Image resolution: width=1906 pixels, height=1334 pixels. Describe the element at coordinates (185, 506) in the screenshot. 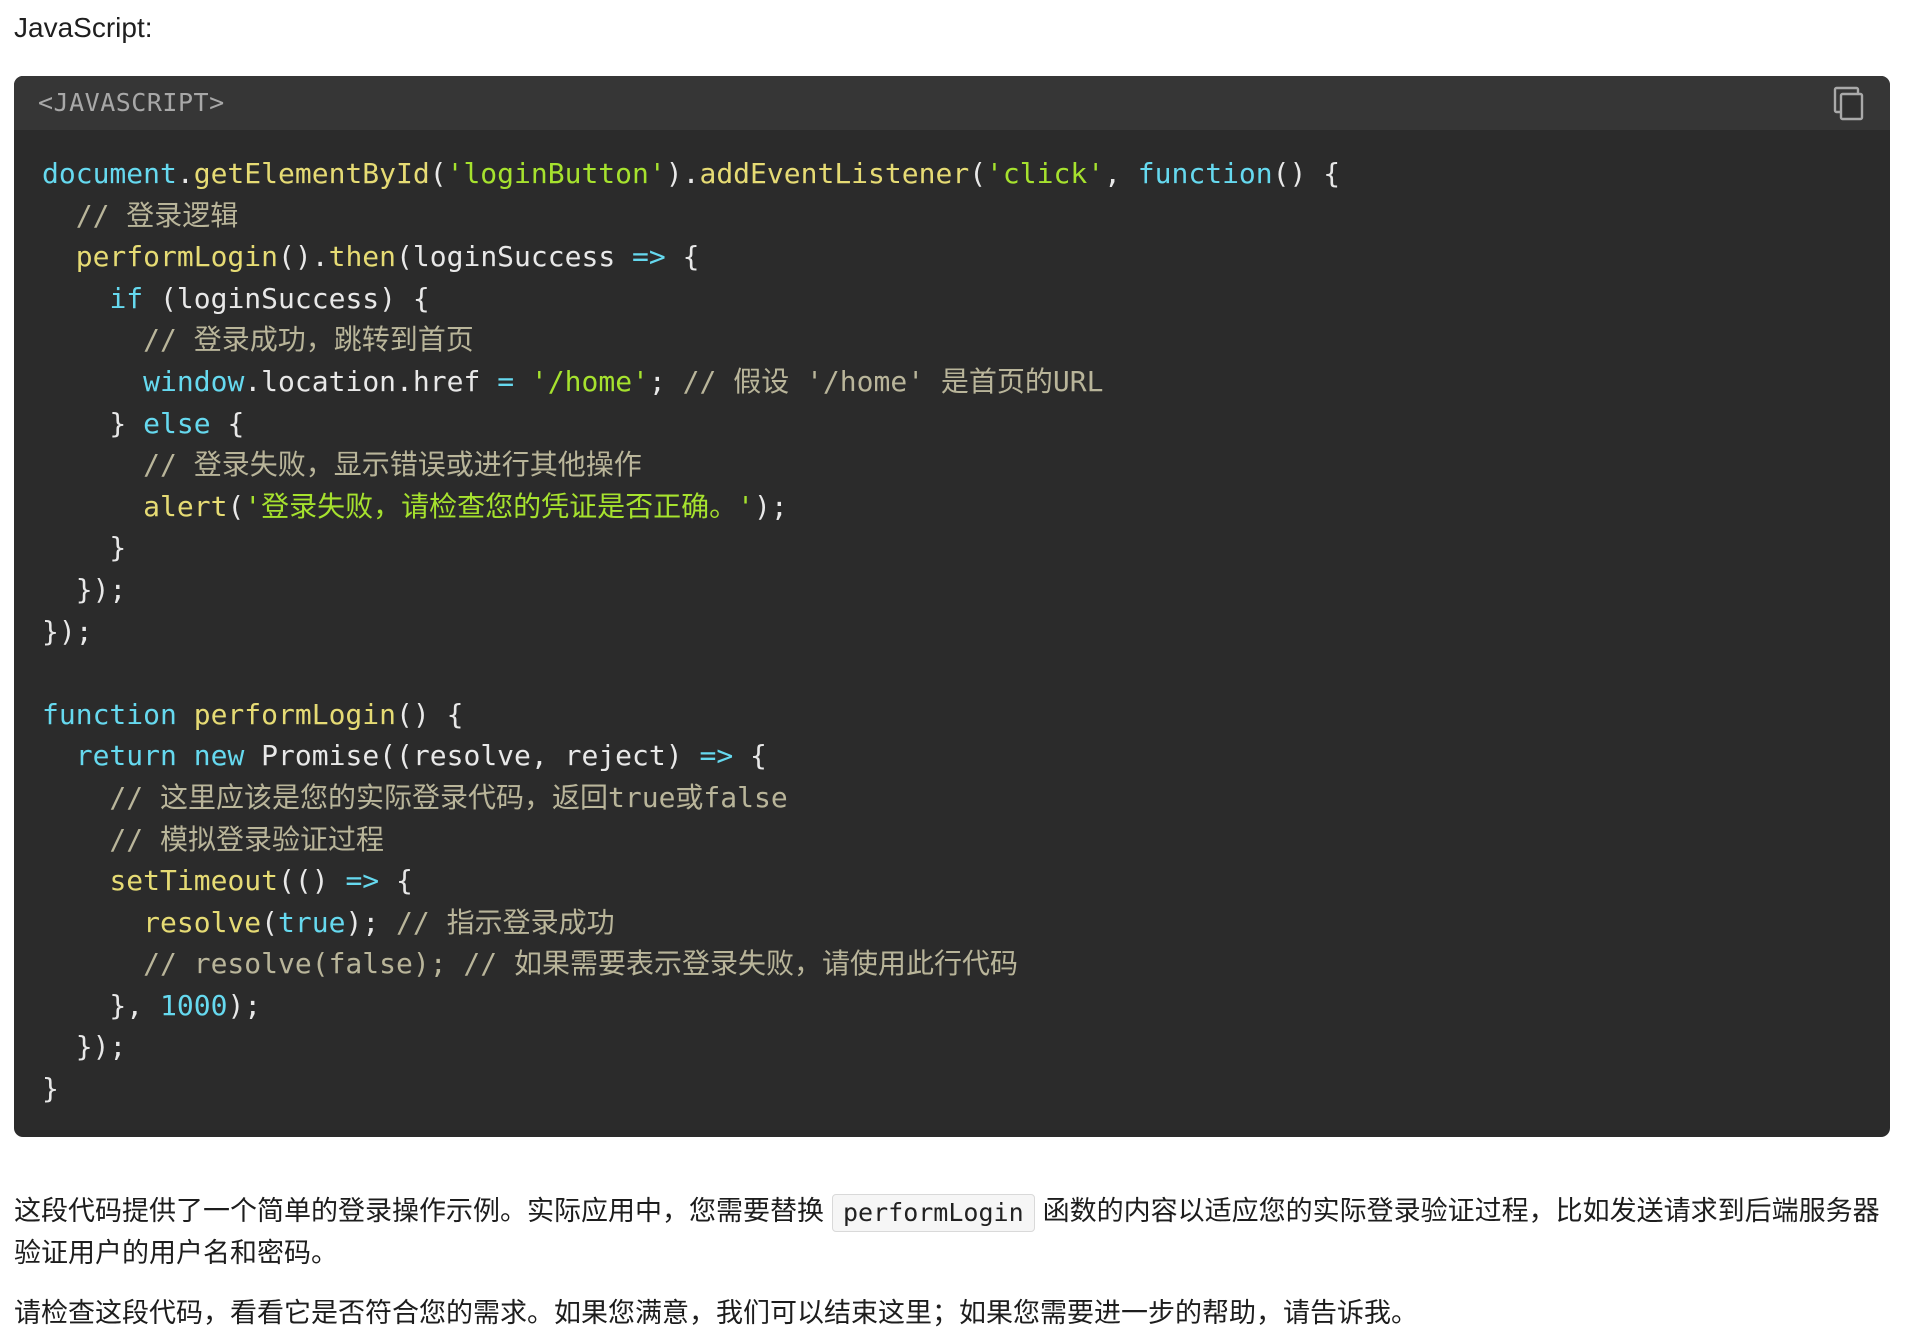

I see `code-token: alert` at that location.